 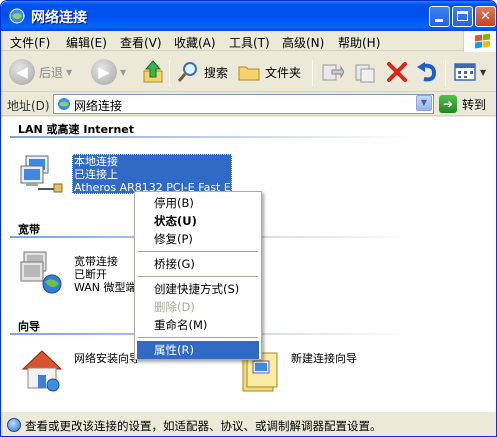 What do you see at coordinates (30, 42) in the screenshot?
I see `menu-file: 文件(F)` at bounding box center [30, 42].